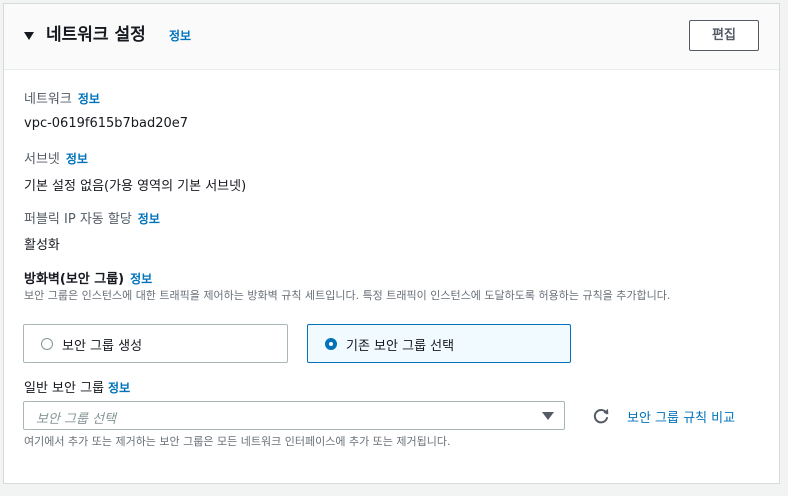 The width and height of the screenshot is (788, 496). I want to click on compare-security-group-rules-link: 보안 그룹 규칙 비교, so click(681, 416).